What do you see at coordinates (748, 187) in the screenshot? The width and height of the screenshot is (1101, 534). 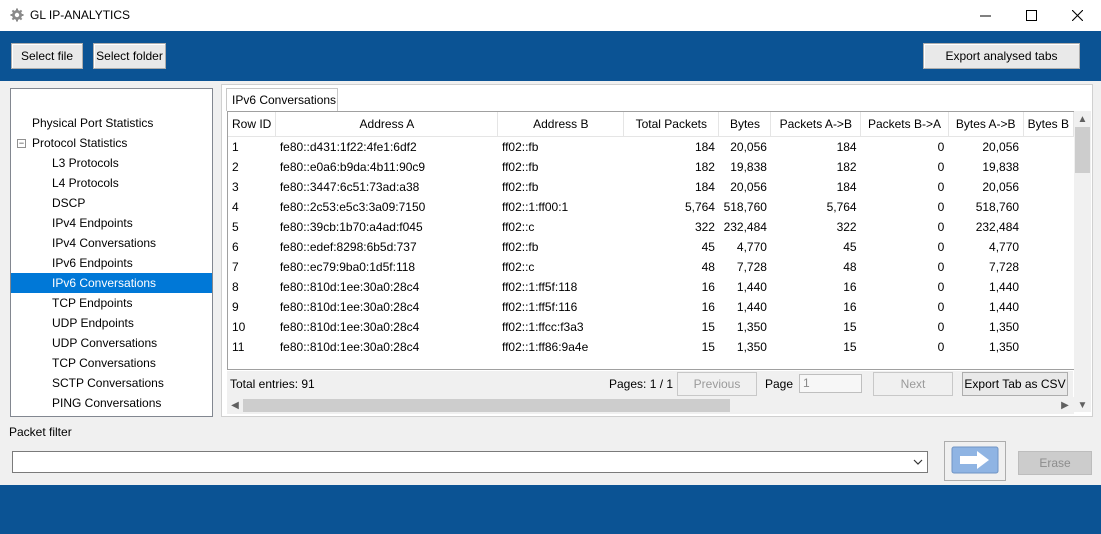 I see `table-cell: 20,056` at bounding box center [748, 187].